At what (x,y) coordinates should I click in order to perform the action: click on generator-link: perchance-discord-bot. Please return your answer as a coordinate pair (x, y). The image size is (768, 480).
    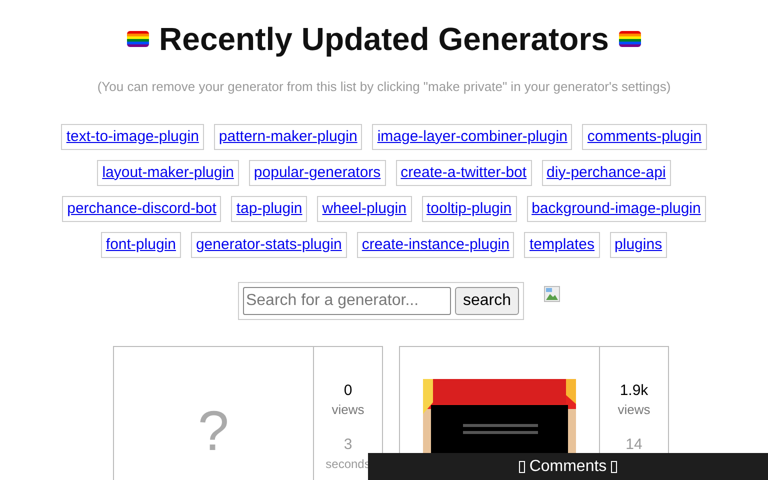
    Looking at the image, I should click on (142, 209).